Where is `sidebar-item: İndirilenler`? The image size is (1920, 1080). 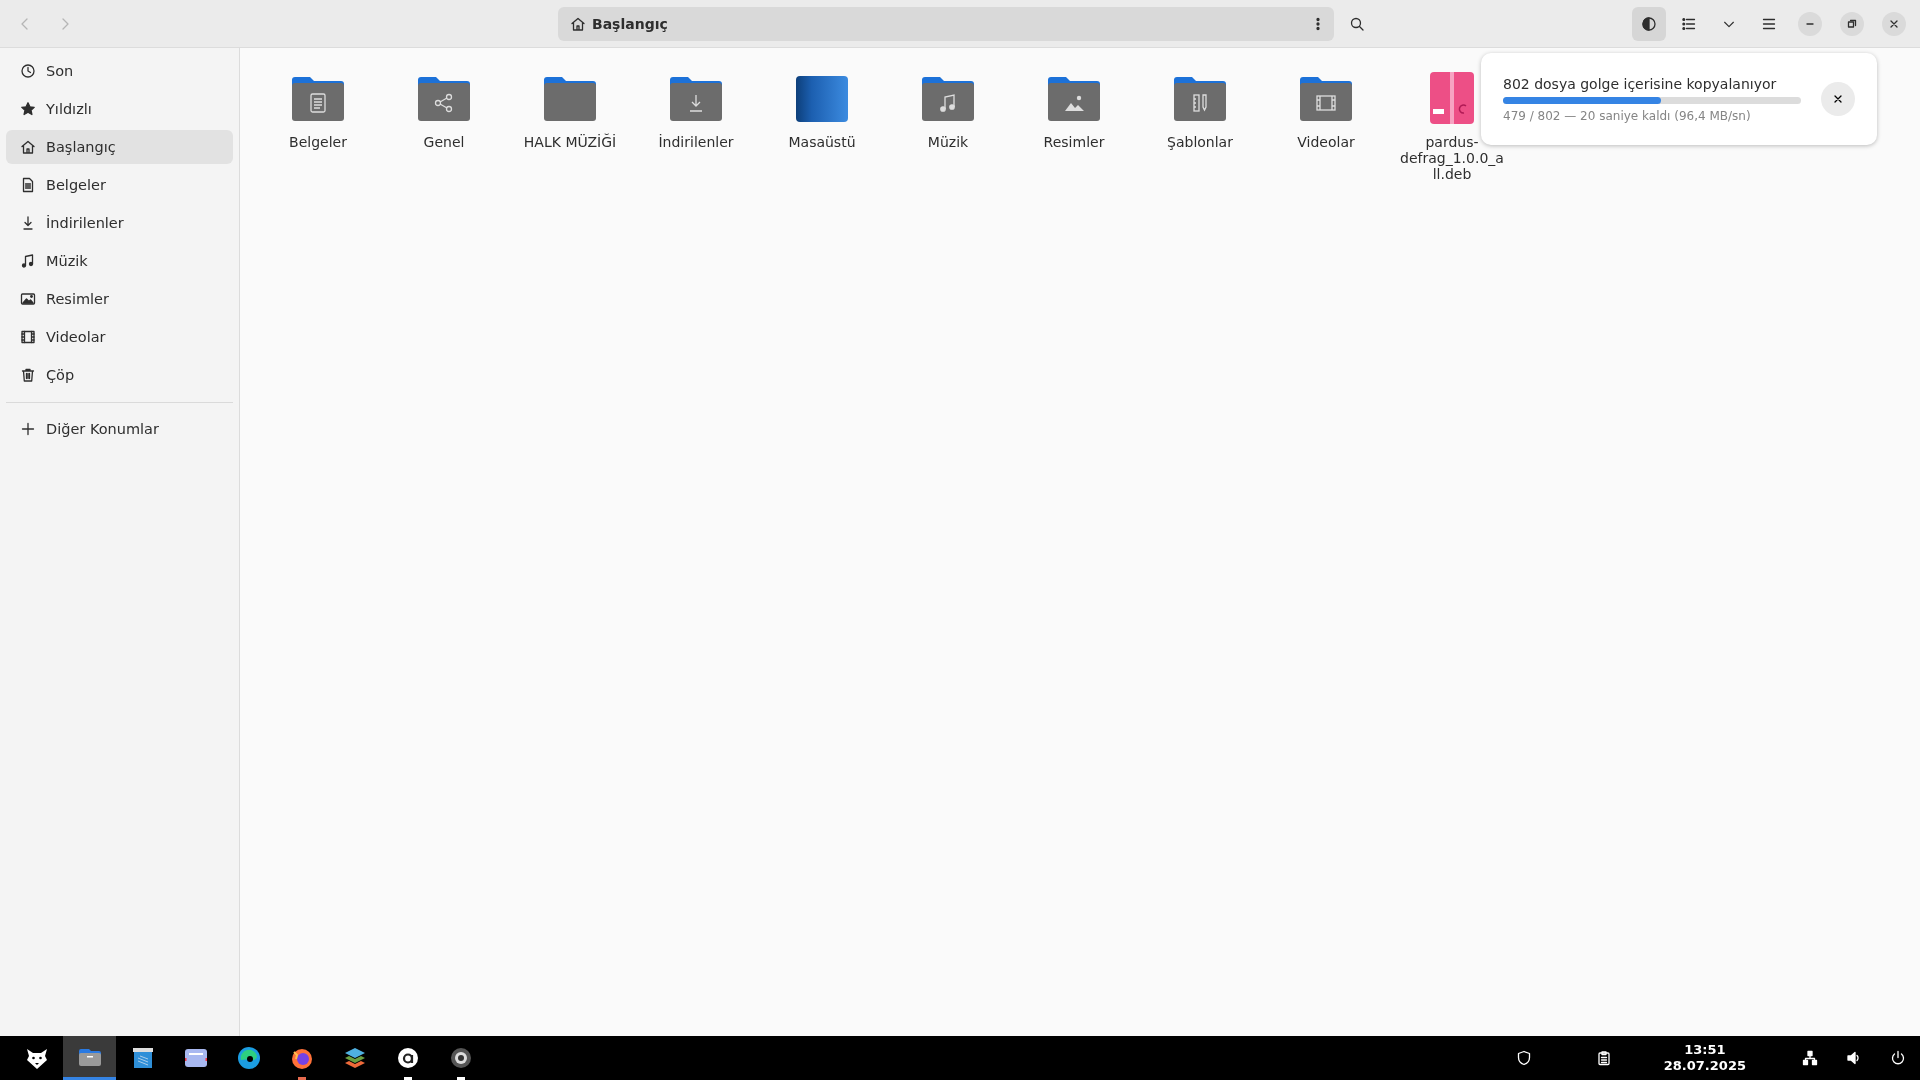
sidebar-item: İndirilenler is located at coordinates (119, 223).